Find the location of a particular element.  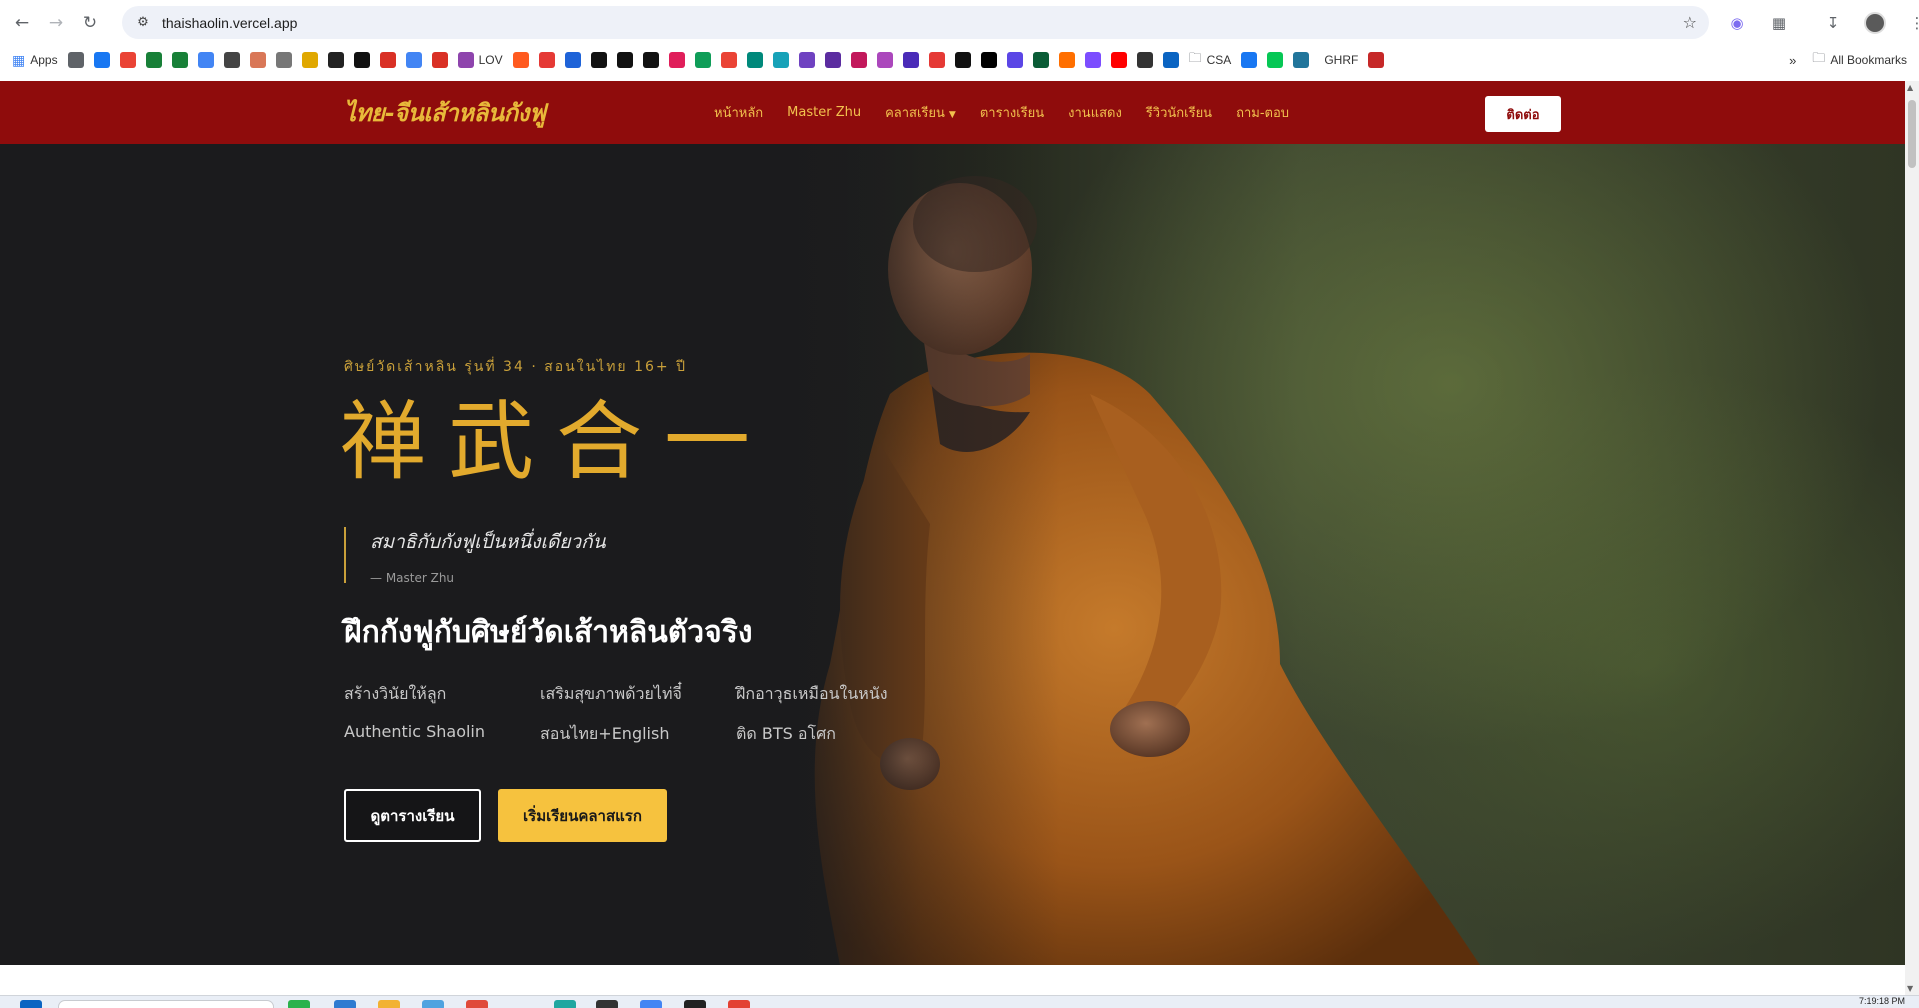

bookmark-gemini is located at coordinates (205, 60).